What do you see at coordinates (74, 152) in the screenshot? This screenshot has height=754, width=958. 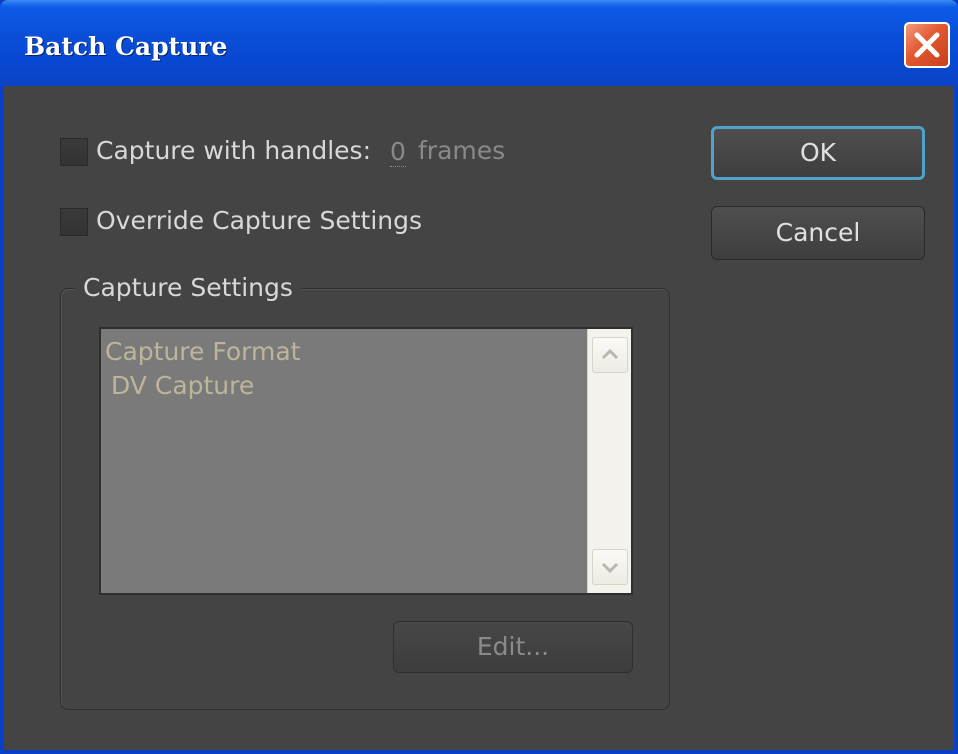 I see `capture-with-handles-checkbox` at bounding box center [74, 152].